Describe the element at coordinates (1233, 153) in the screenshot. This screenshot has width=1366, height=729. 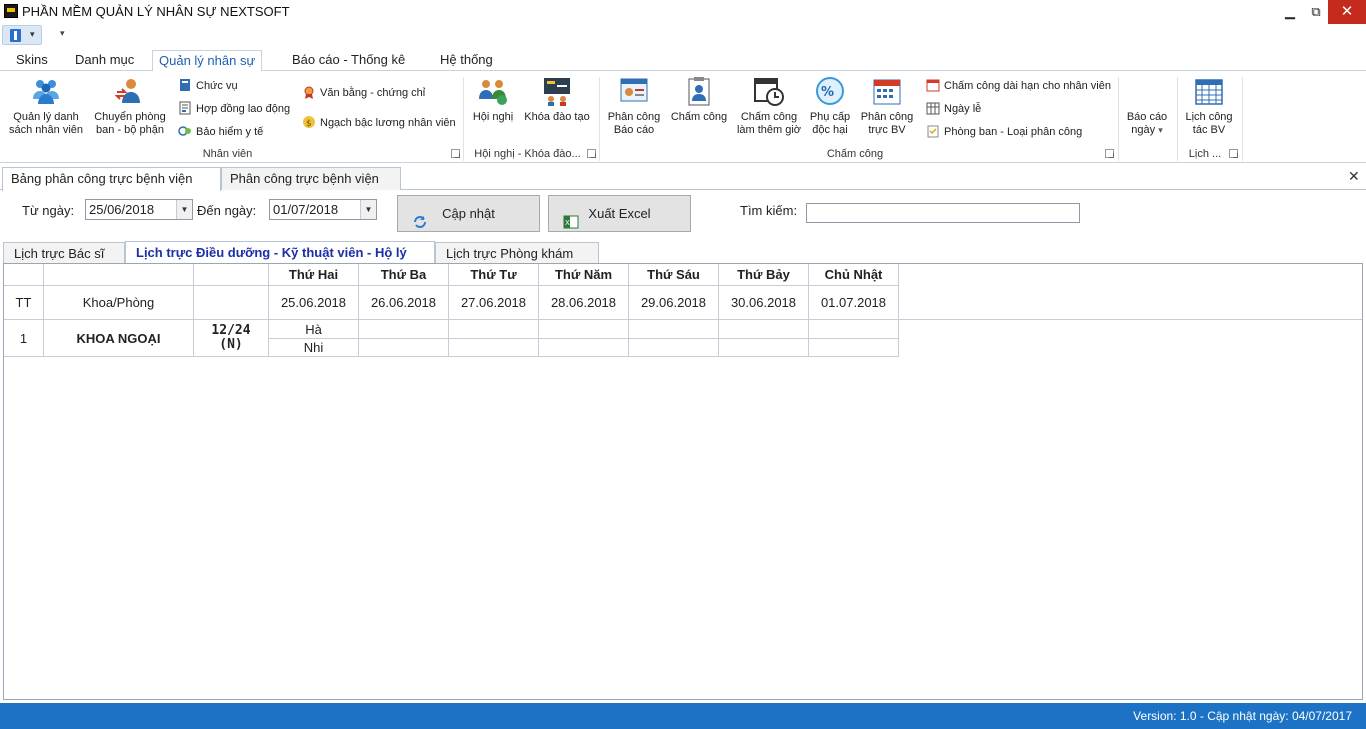
I see `lich-launcher-icon` at that location.